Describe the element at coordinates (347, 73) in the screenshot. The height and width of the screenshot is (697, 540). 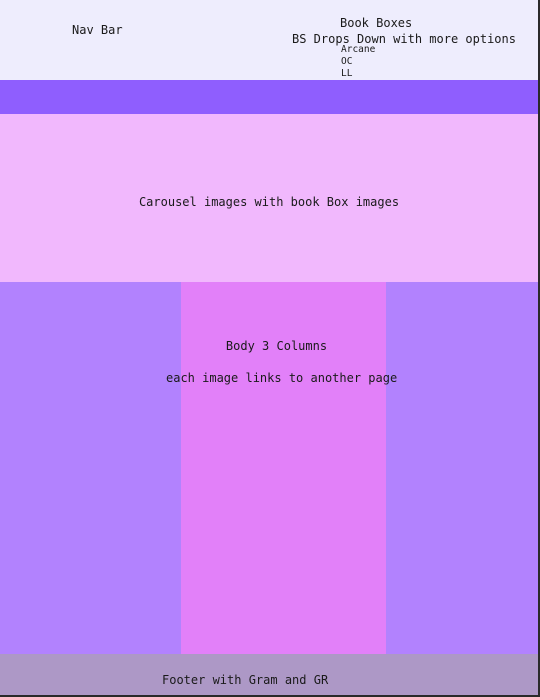
I see `dropdown-option-ll: LL` at that location.